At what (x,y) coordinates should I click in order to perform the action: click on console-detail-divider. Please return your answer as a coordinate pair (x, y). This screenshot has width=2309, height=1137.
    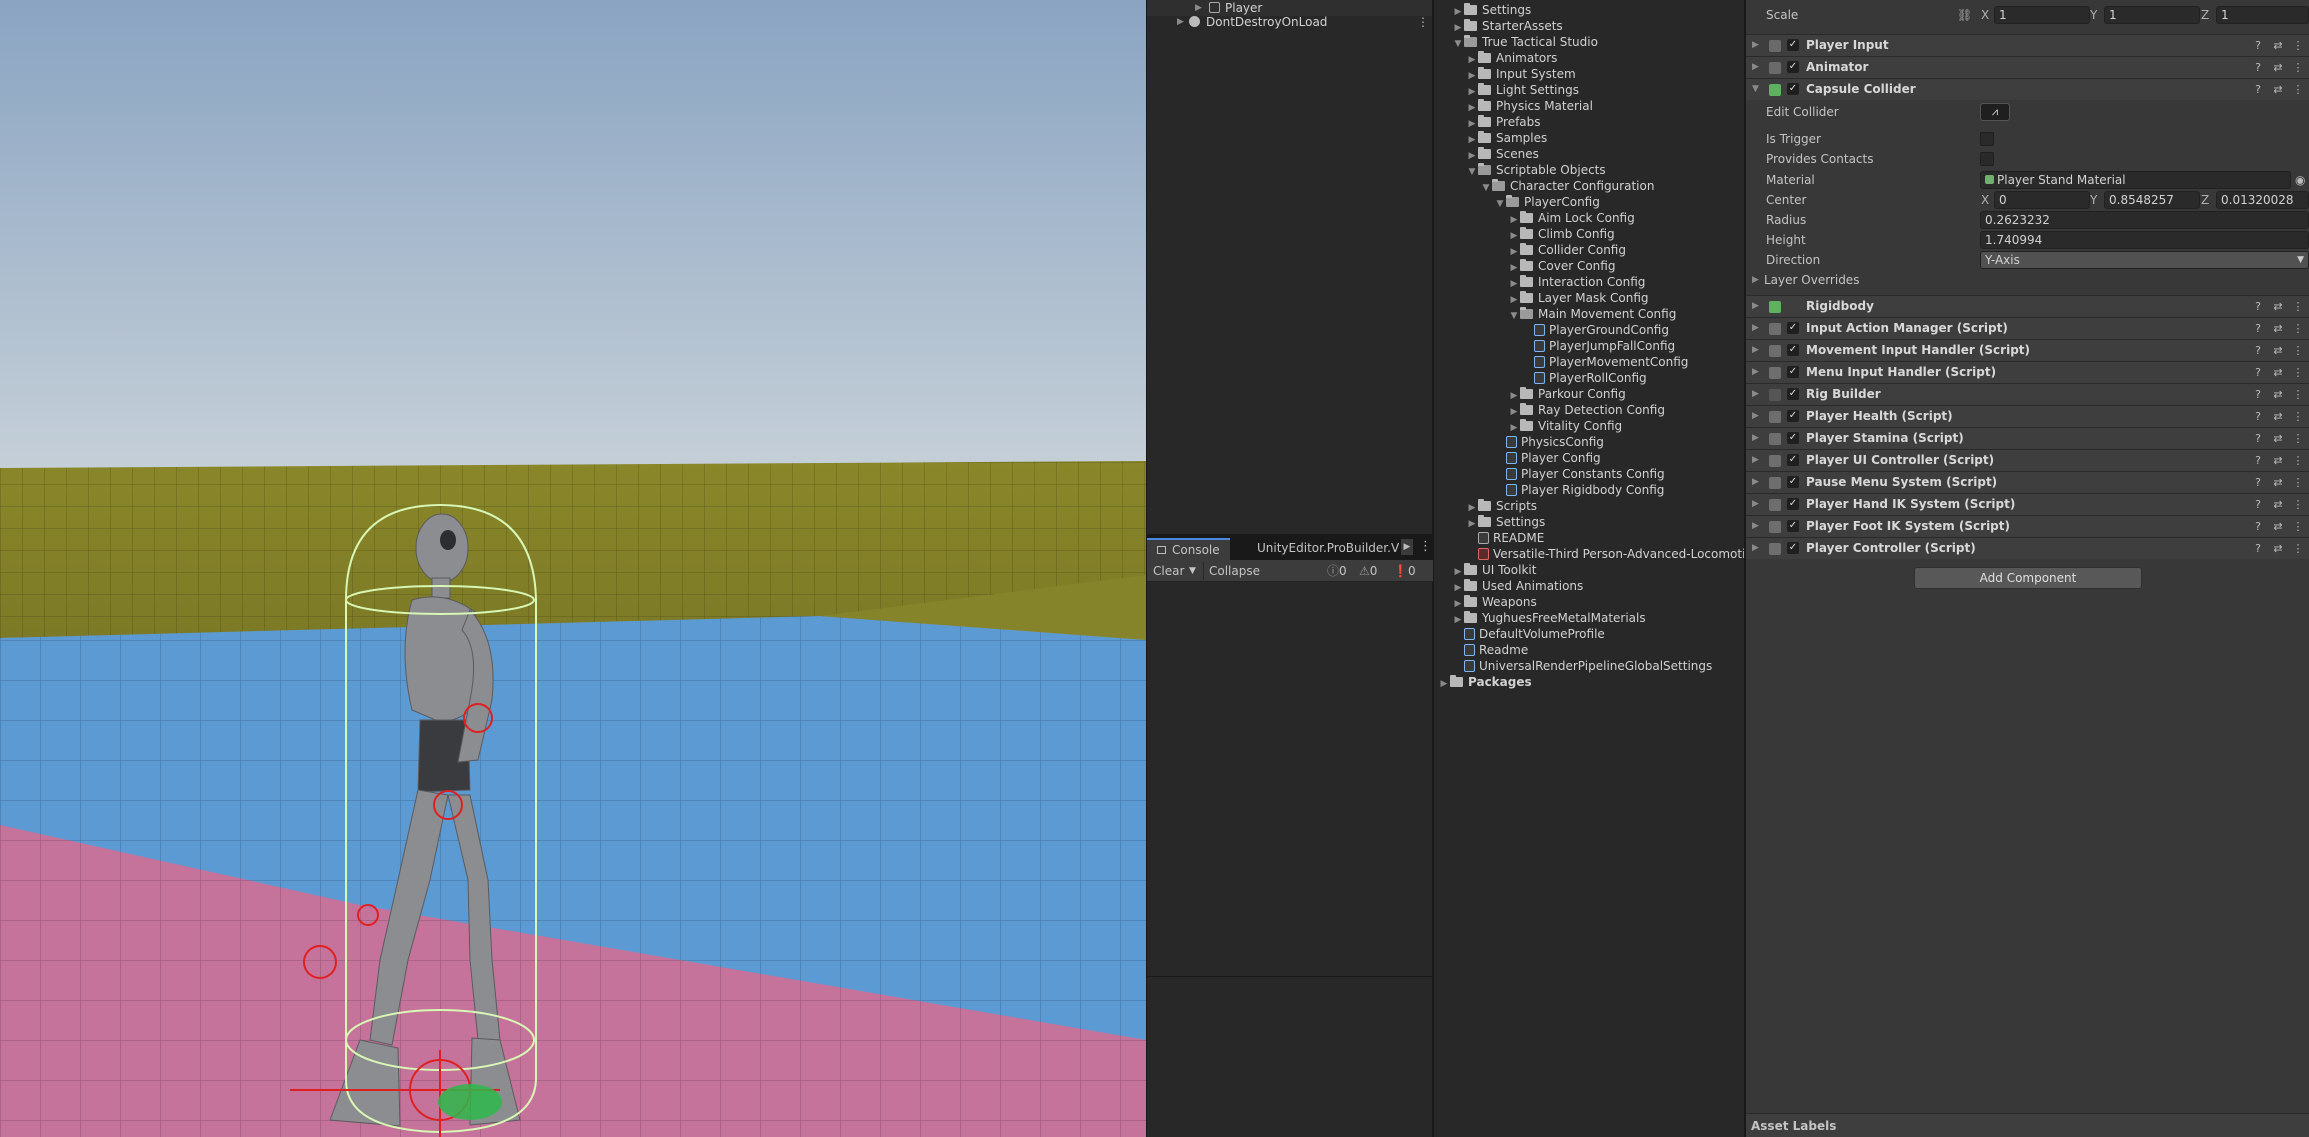
    Looking at the image, I should click on (1290, 976).